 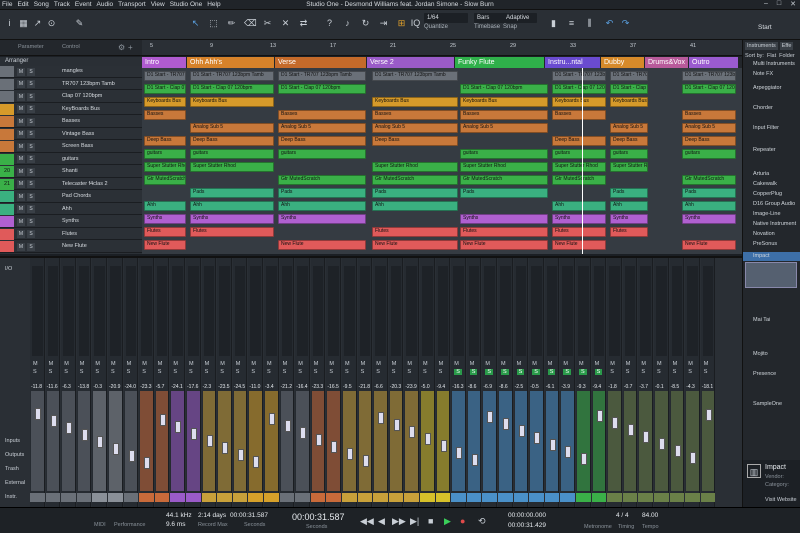 I want to click on arrow-tool-icon: ↖, so click(x=195, y=23).